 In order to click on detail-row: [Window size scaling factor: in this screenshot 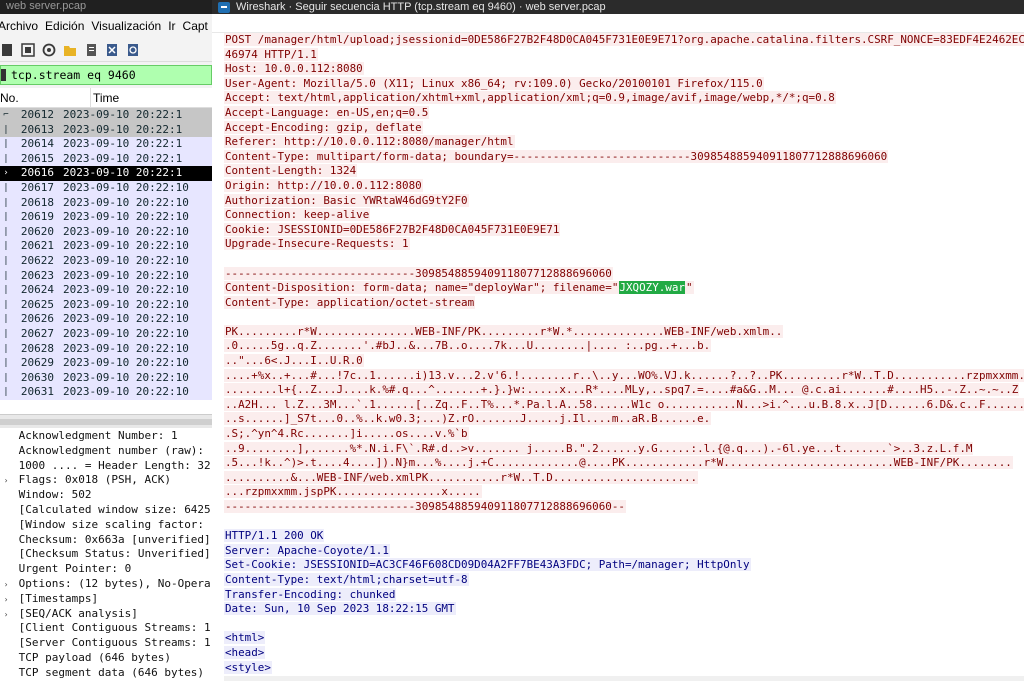, I will do `click(106, 525)`.